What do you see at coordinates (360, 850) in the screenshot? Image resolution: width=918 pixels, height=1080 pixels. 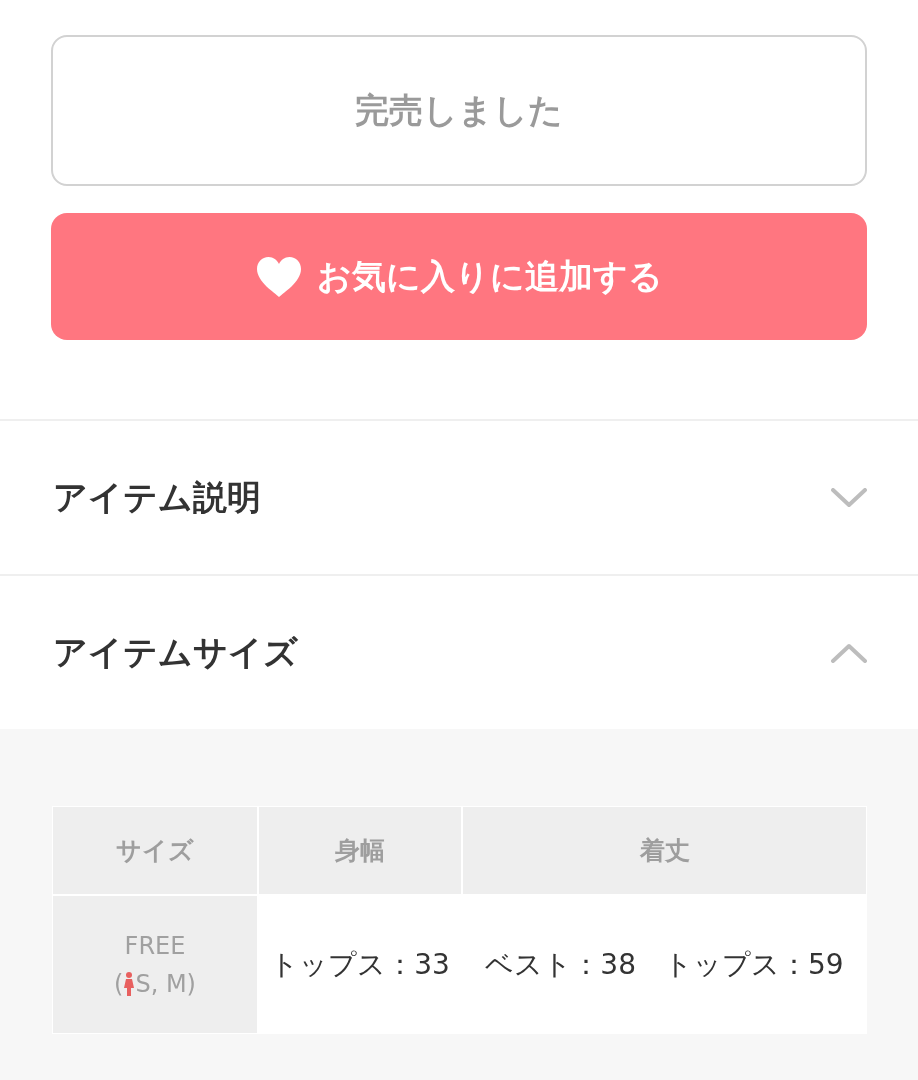 I see `column-header: 身幅` at bounding box center [360, 850].